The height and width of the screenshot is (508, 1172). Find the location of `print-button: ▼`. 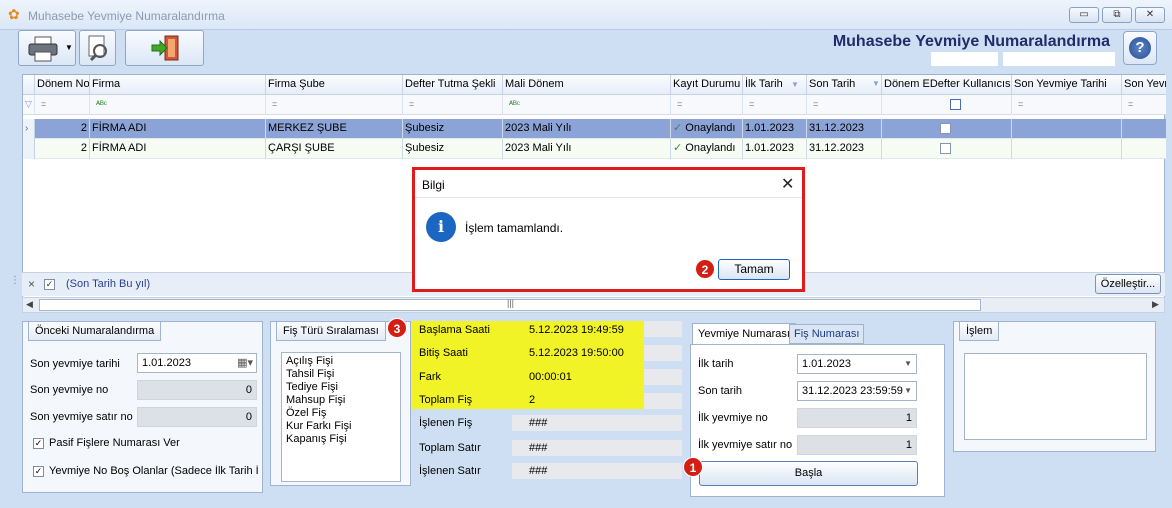

print-button: ▼ is located at coordinates (47, 48).